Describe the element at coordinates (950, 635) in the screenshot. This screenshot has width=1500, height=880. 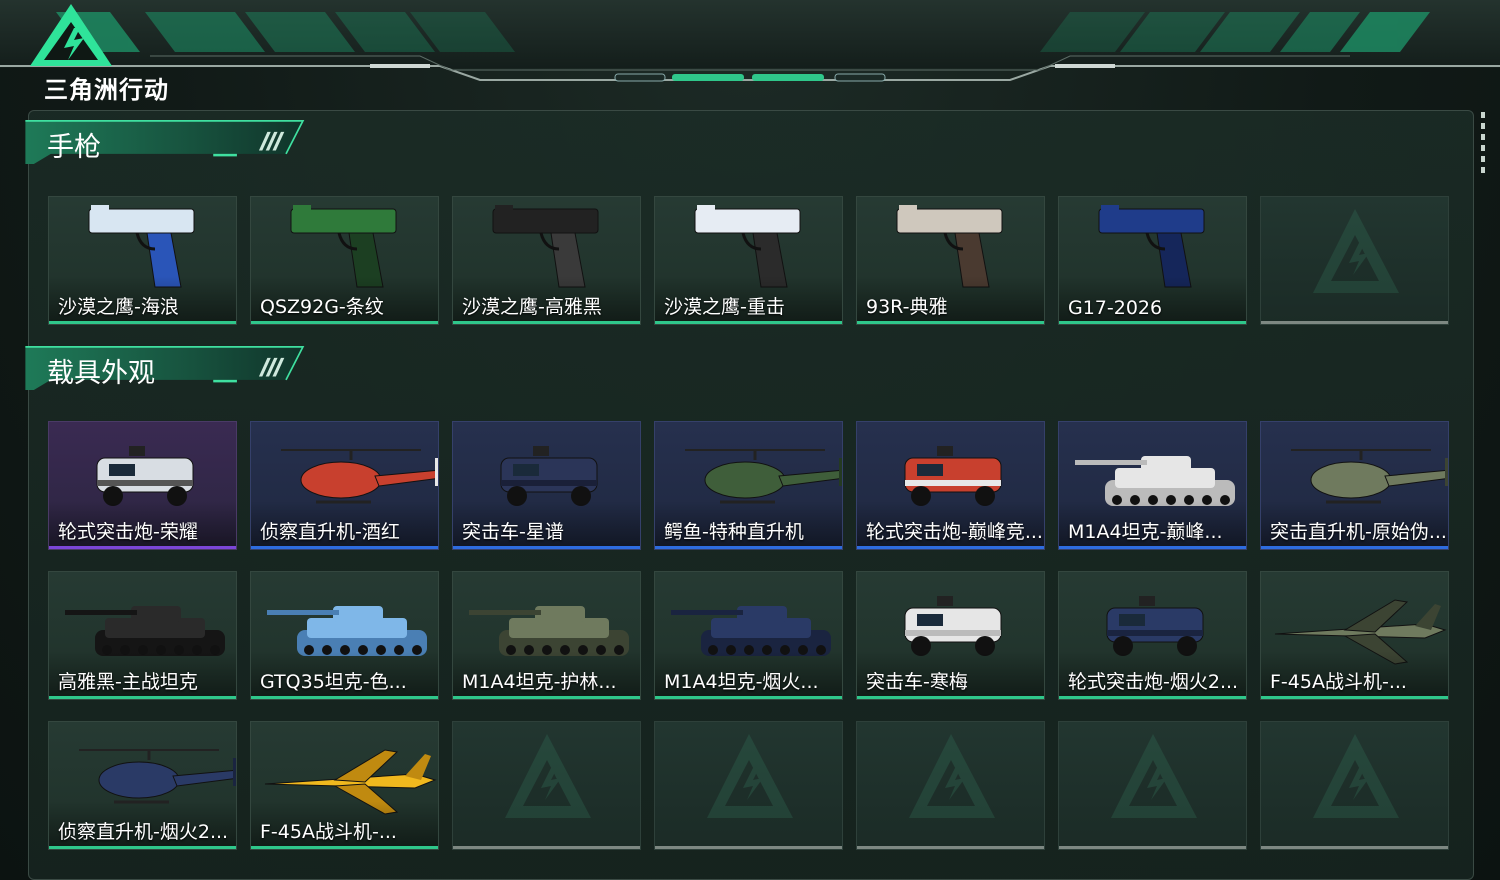
I see `item-card: 突击车-寒梅` at that location.